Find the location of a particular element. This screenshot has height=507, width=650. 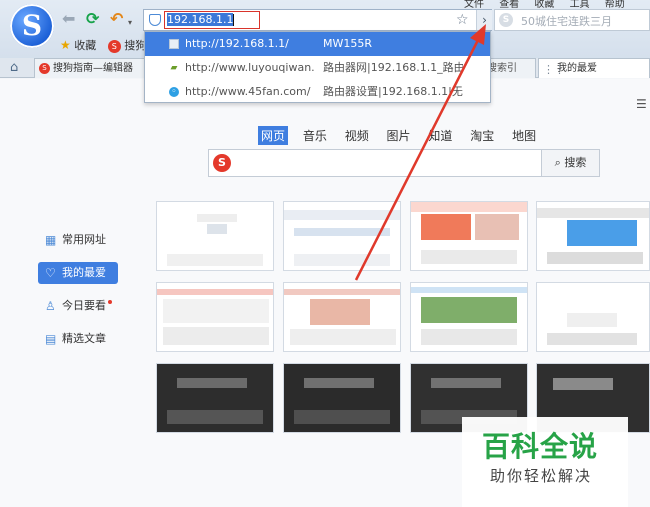

main-search-box: S ⌕ 搜索 is located at coordinates (404, 163).